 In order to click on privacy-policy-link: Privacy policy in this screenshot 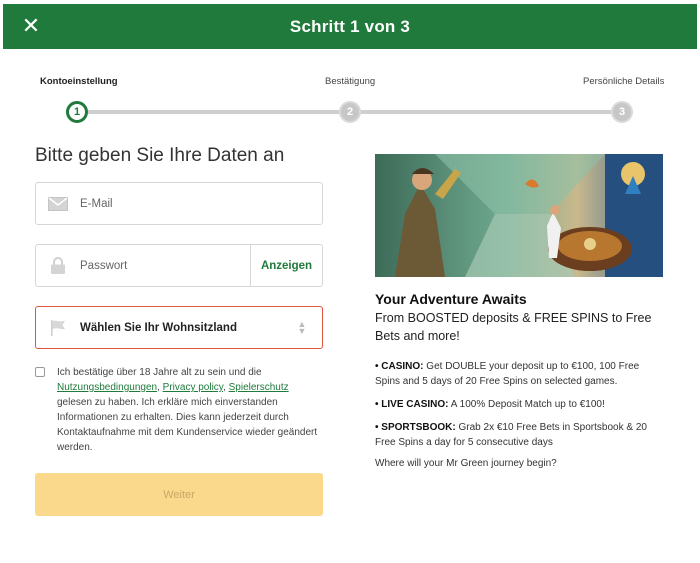, I will do `click(193, 387)`.